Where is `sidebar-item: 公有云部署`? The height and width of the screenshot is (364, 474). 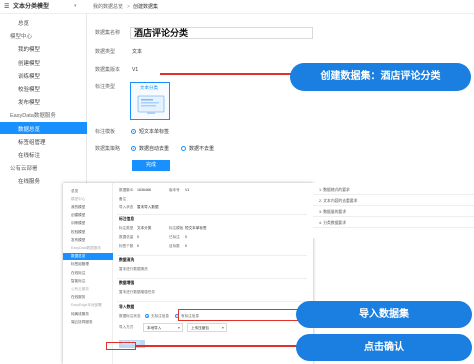 sidebar-item: 公有云部署 is located at coordinates (43, 167).